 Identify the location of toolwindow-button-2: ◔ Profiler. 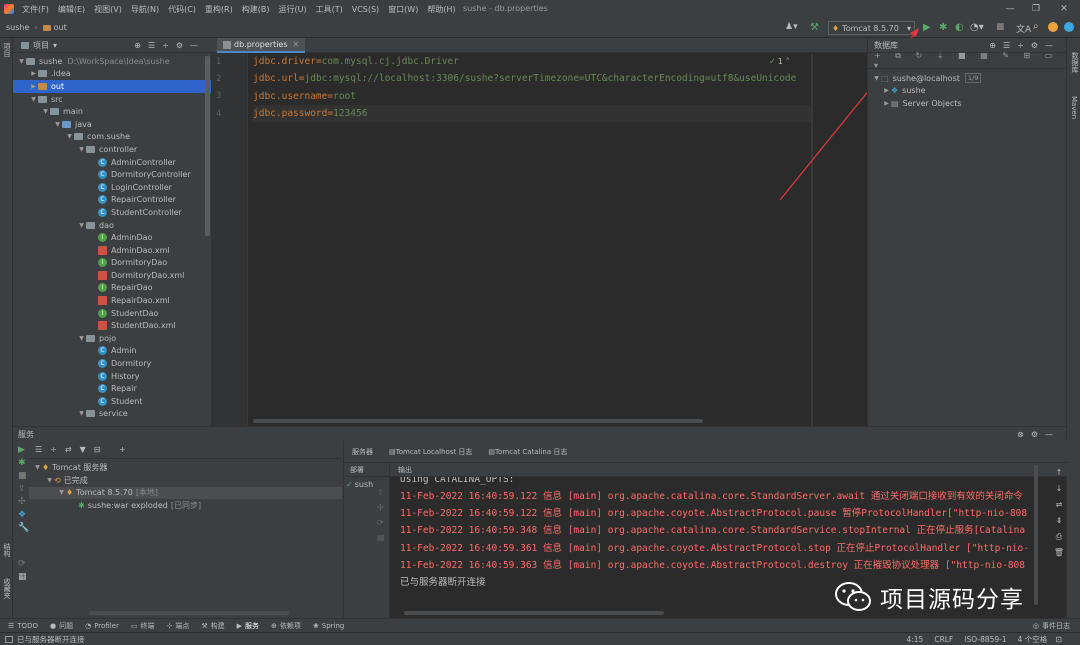
(102, 626).